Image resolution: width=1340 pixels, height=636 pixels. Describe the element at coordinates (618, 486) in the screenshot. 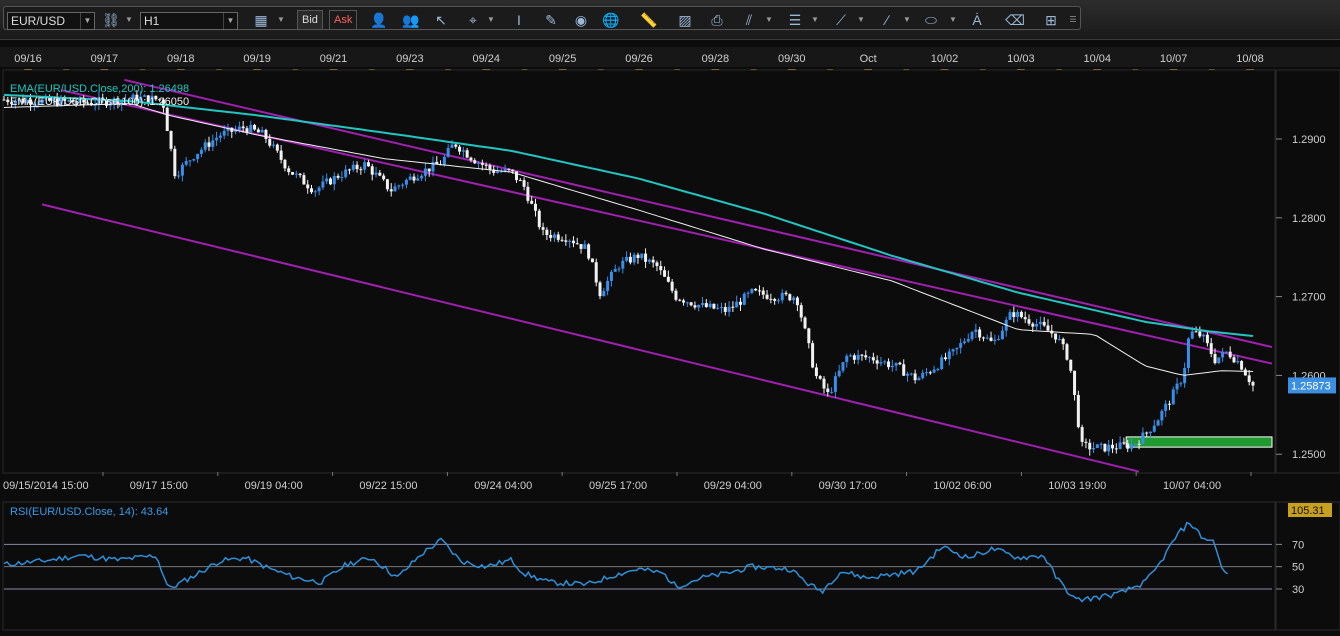

I see `bottom-date-label: 09/25 17:00` at that location.